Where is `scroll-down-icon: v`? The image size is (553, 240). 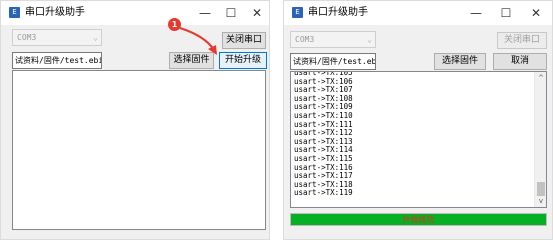 scroll-down-icon: v is located at coordinates (540, 201).